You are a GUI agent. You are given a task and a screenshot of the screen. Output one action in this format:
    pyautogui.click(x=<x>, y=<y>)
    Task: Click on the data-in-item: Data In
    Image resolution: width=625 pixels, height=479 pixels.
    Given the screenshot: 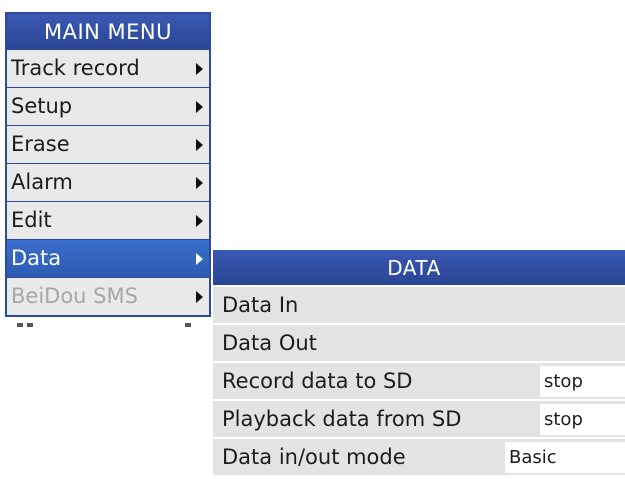 What is the action you would take?
    pyautogui.click(x=419, y=305)
    